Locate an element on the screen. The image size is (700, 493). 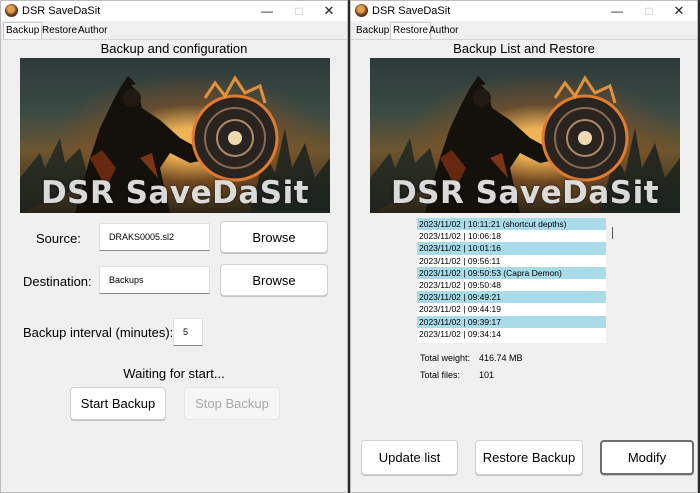
interval-label: Backup interval (minutes): is located at coordinates (98, 332).